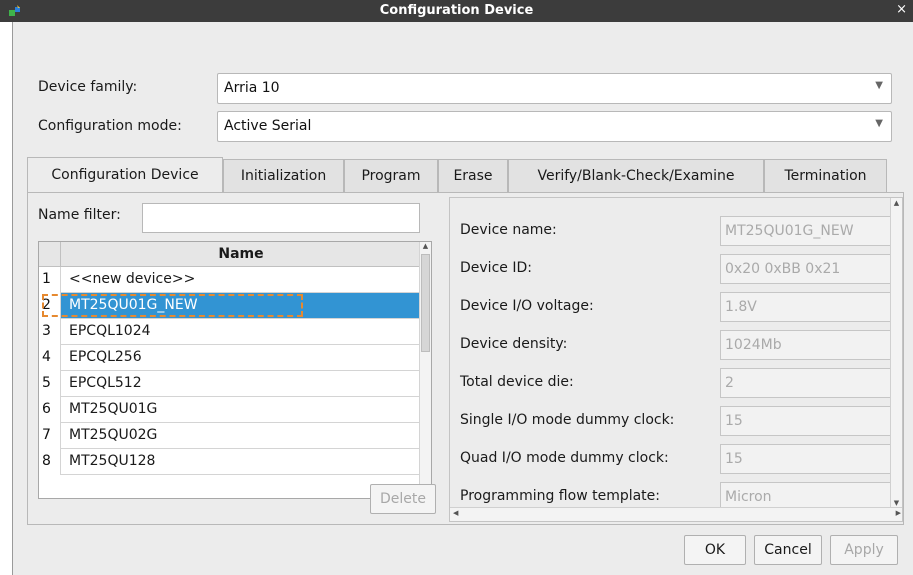 This screenshot has height=575, width=913. What do you see at coordinates (508, 230) in the screenshot?
I see `device-name-label: Device name:` at bounding box center [508, 230].